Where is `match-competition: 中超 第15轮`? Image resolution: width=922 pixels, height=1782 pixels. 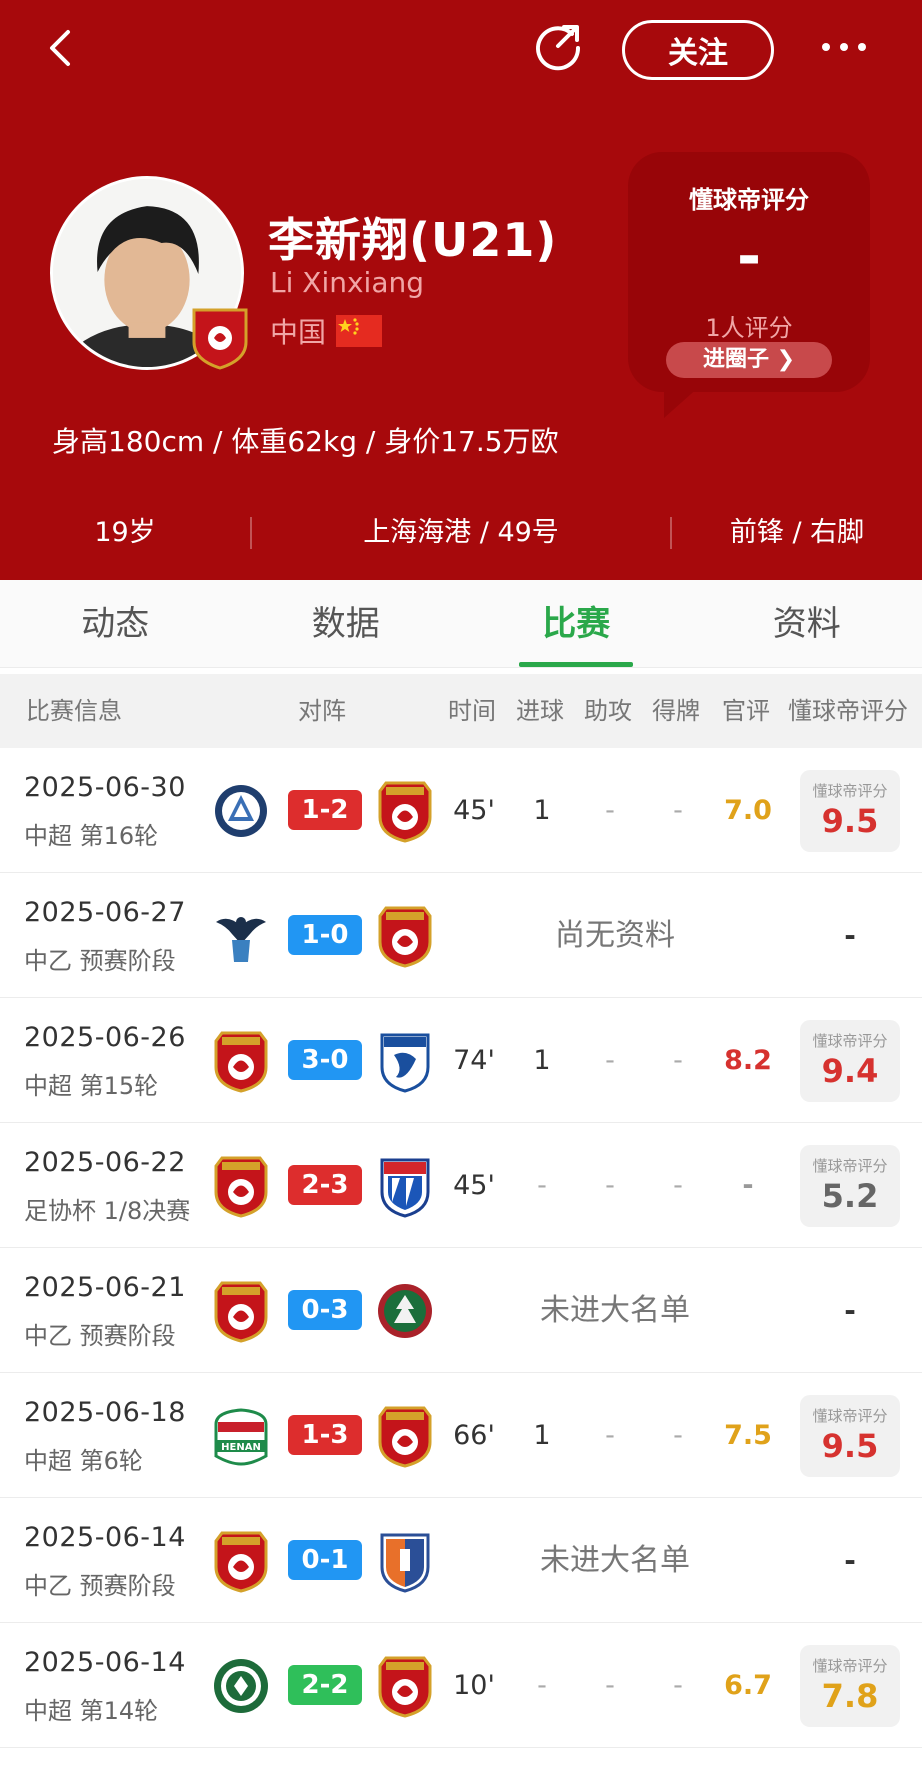
match-competition: 中超 第15轮 is located at coordinates (91, 1086).